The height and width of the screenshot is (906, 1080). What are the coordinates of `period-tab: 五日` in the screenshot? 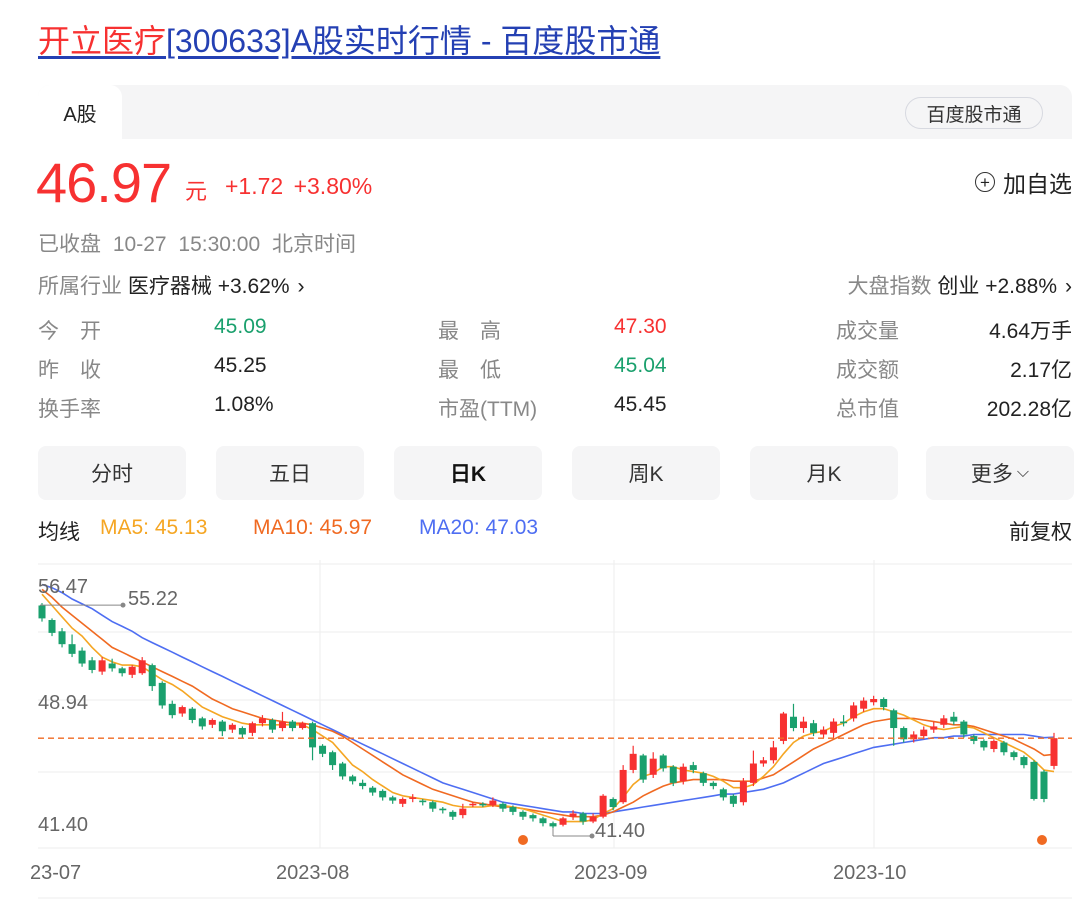 It's located at (290, 473).